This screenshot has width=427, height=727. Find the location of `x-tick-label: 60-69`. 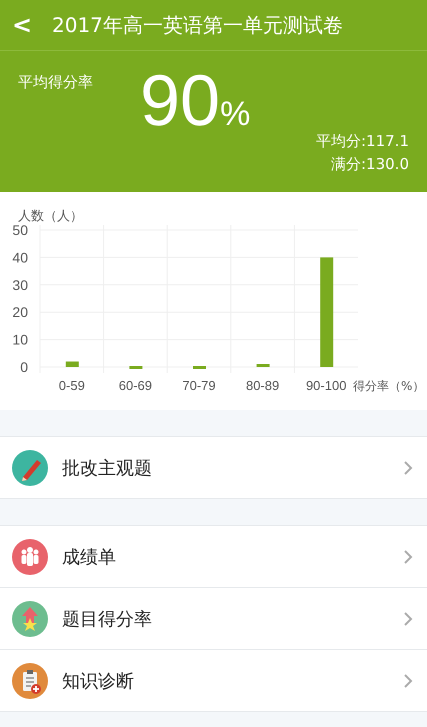

x-tick-label: 60-69 is located at coordinates (135, 385).